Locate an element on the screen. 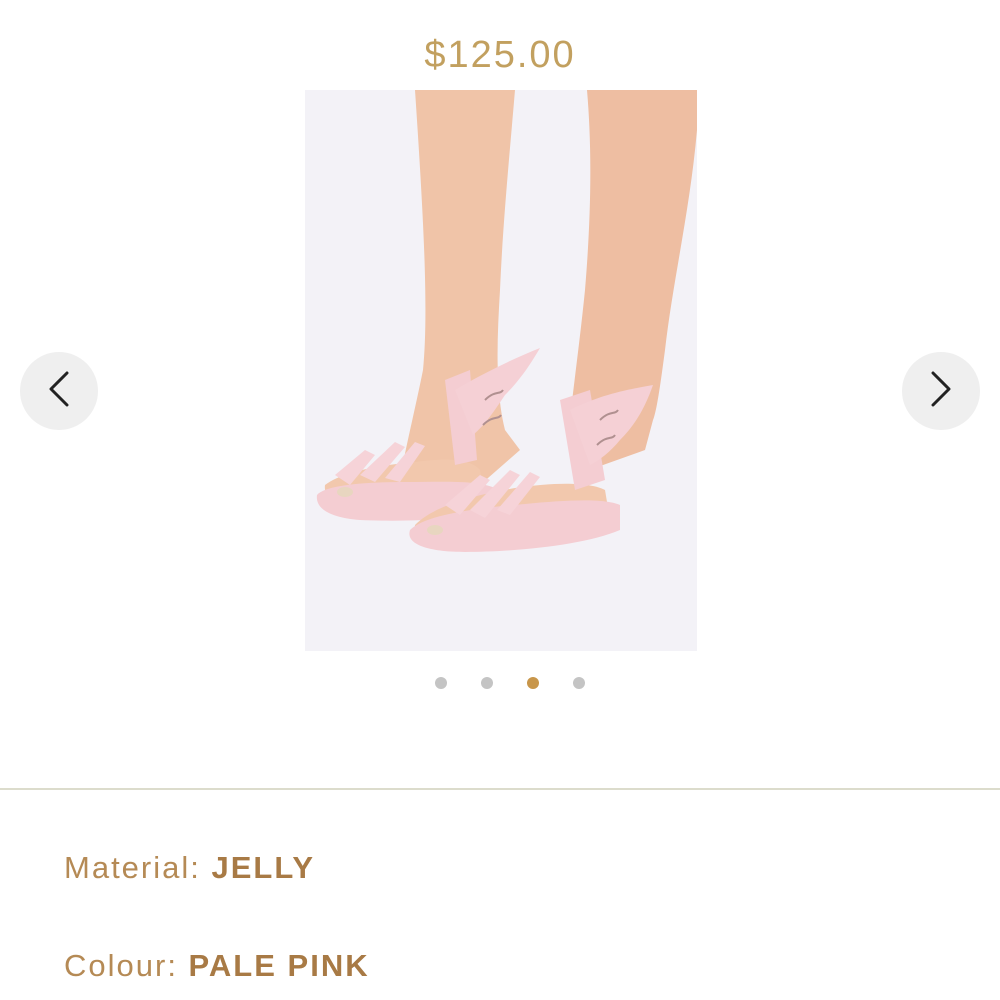 The image size is (1000, 1000). carousel-pagination is located at coordinates (500, 684).